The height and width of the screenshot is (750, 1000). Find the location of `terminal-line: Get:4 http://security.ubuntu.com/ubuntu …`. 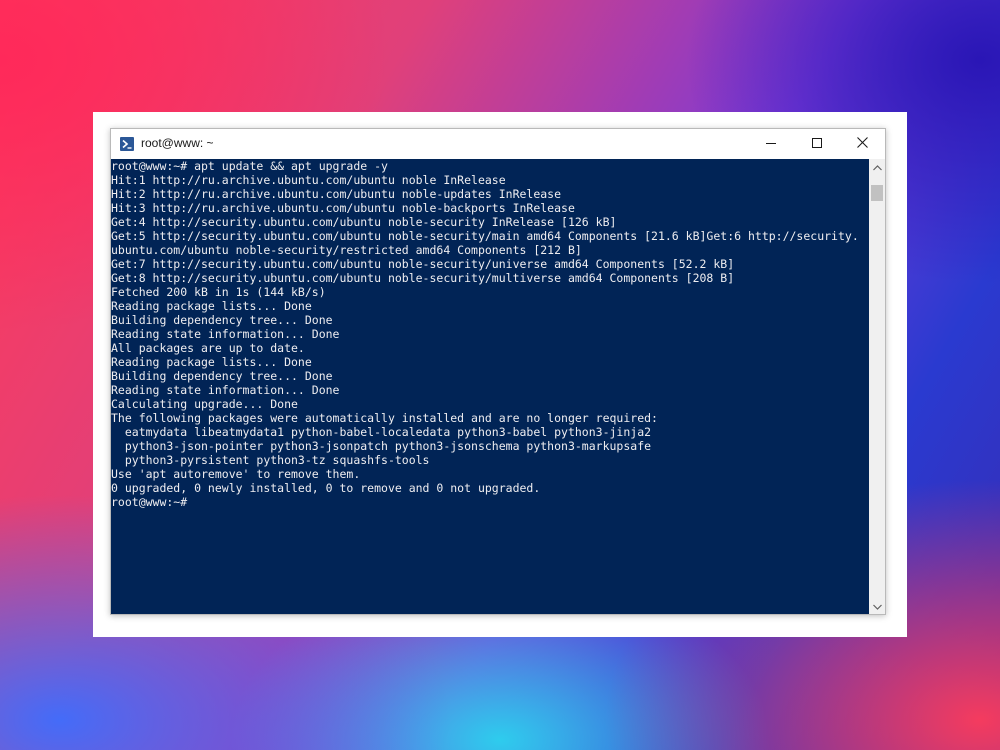

terminal-line: Get:4 http://security.ubuntu.com/ubuntu … is located at coordinates (364, 222).